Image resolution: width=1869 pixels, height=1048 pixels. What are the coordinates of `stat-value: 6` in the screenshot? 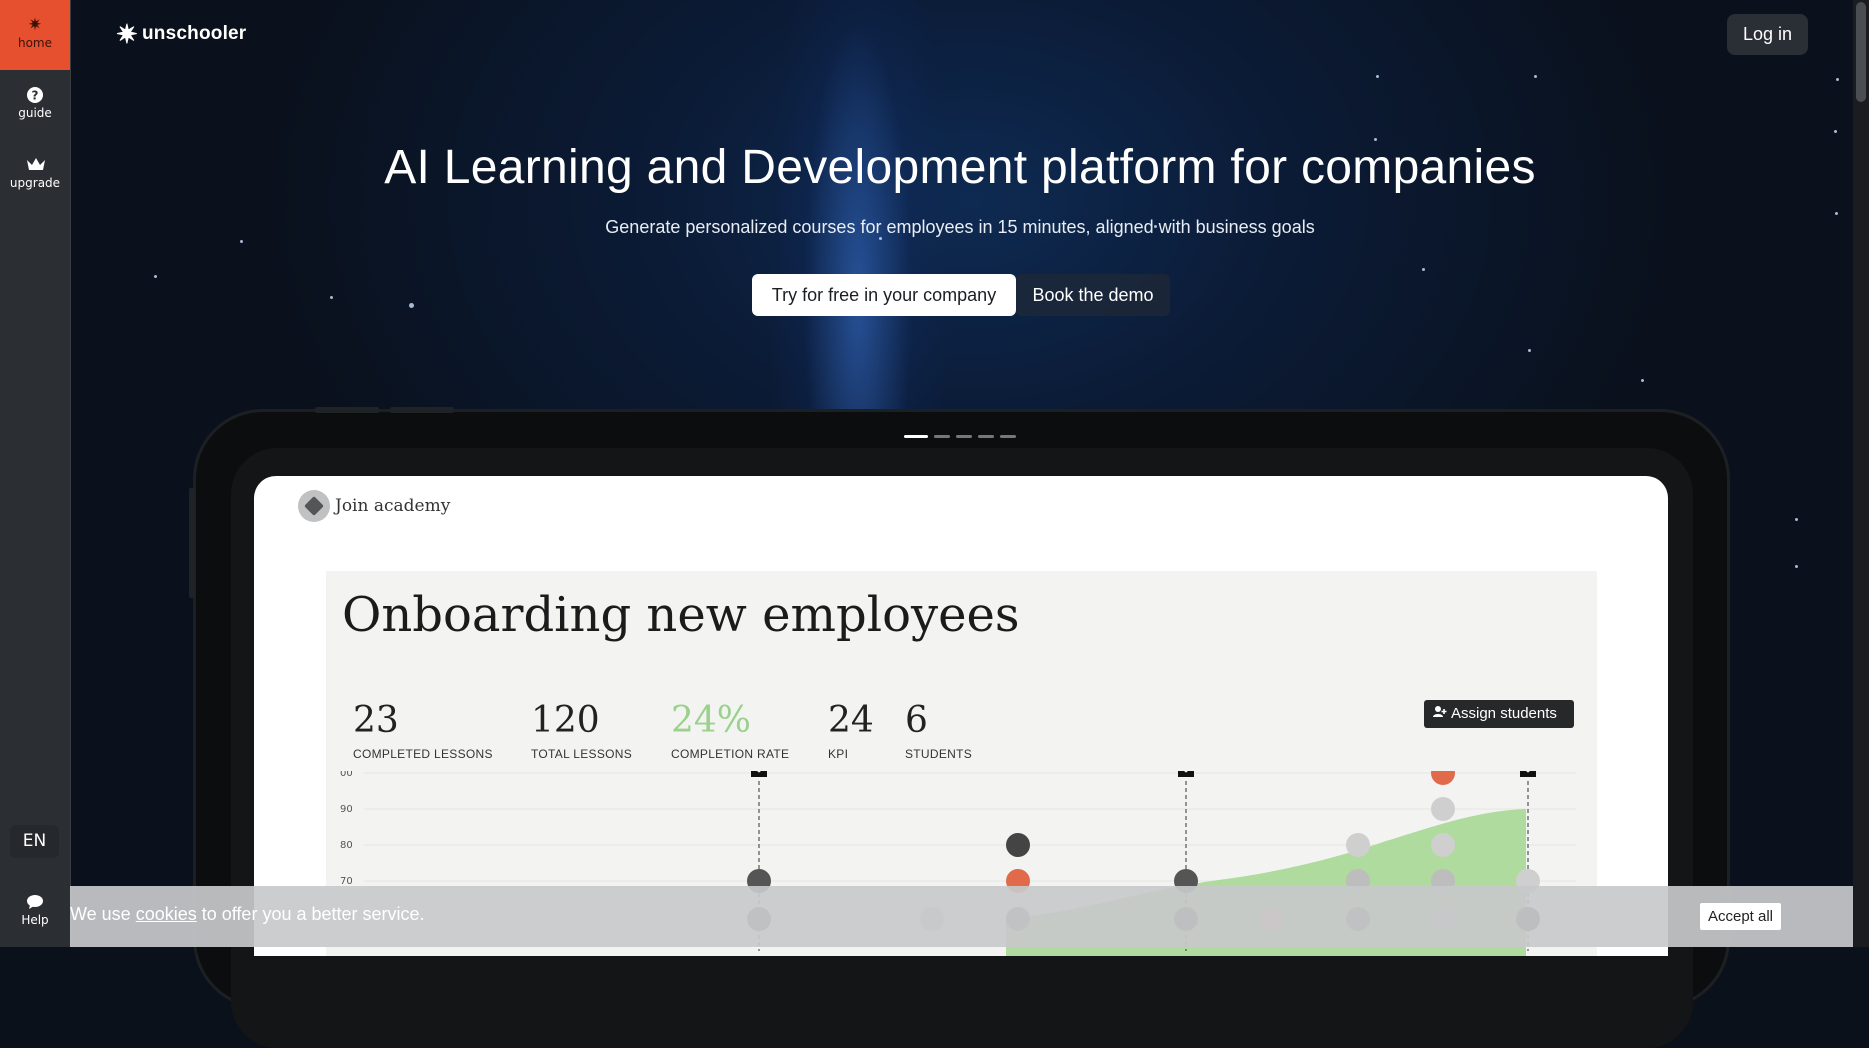 It's located at (916, 720).